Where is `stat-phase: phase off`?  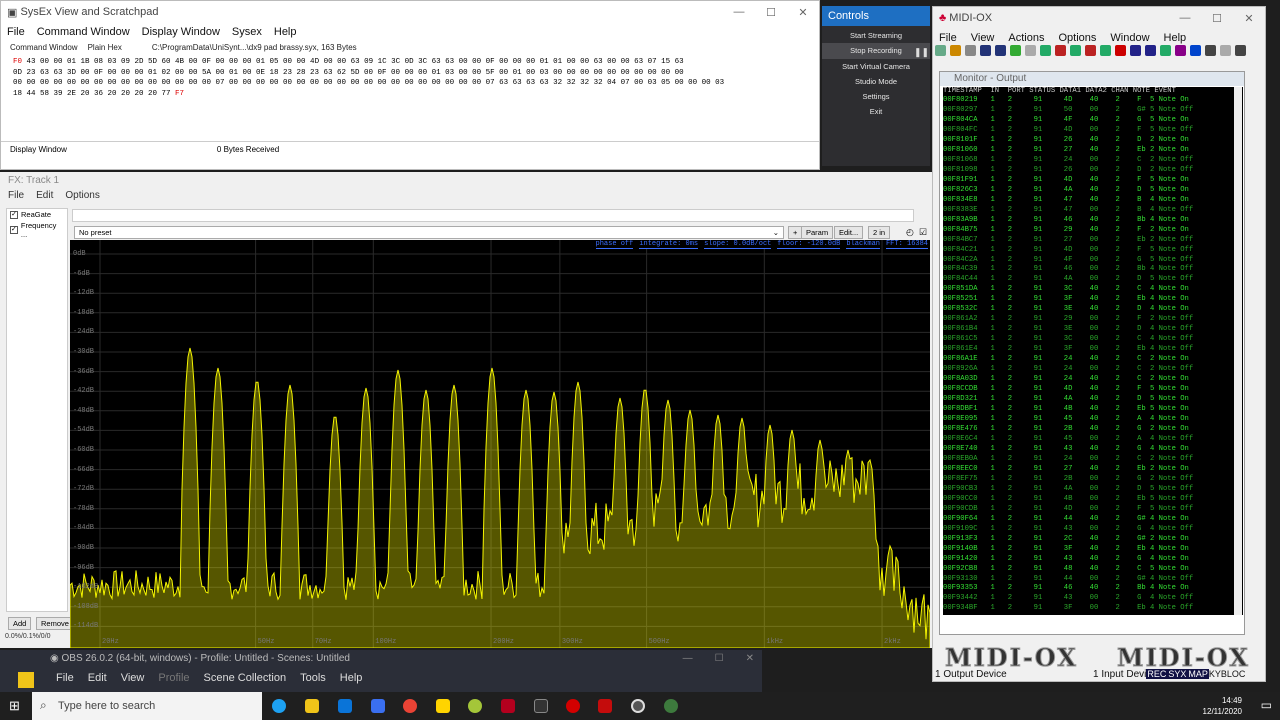 stat-phase: phase off is located at coordinates (614, 244).